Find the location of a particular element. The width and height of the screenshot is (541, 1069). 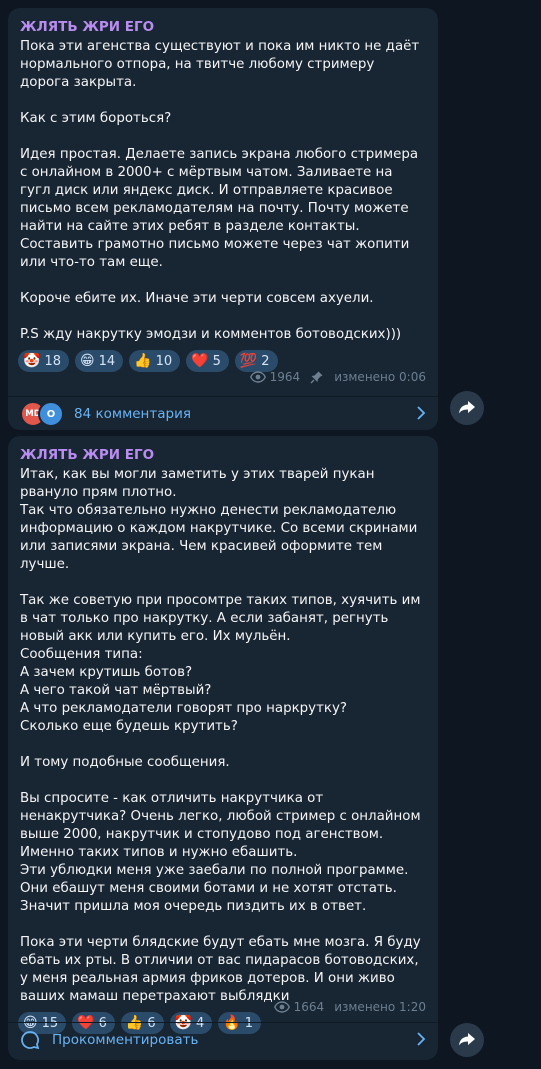

reaction-count: 10 is located at coordinates (164, 361).